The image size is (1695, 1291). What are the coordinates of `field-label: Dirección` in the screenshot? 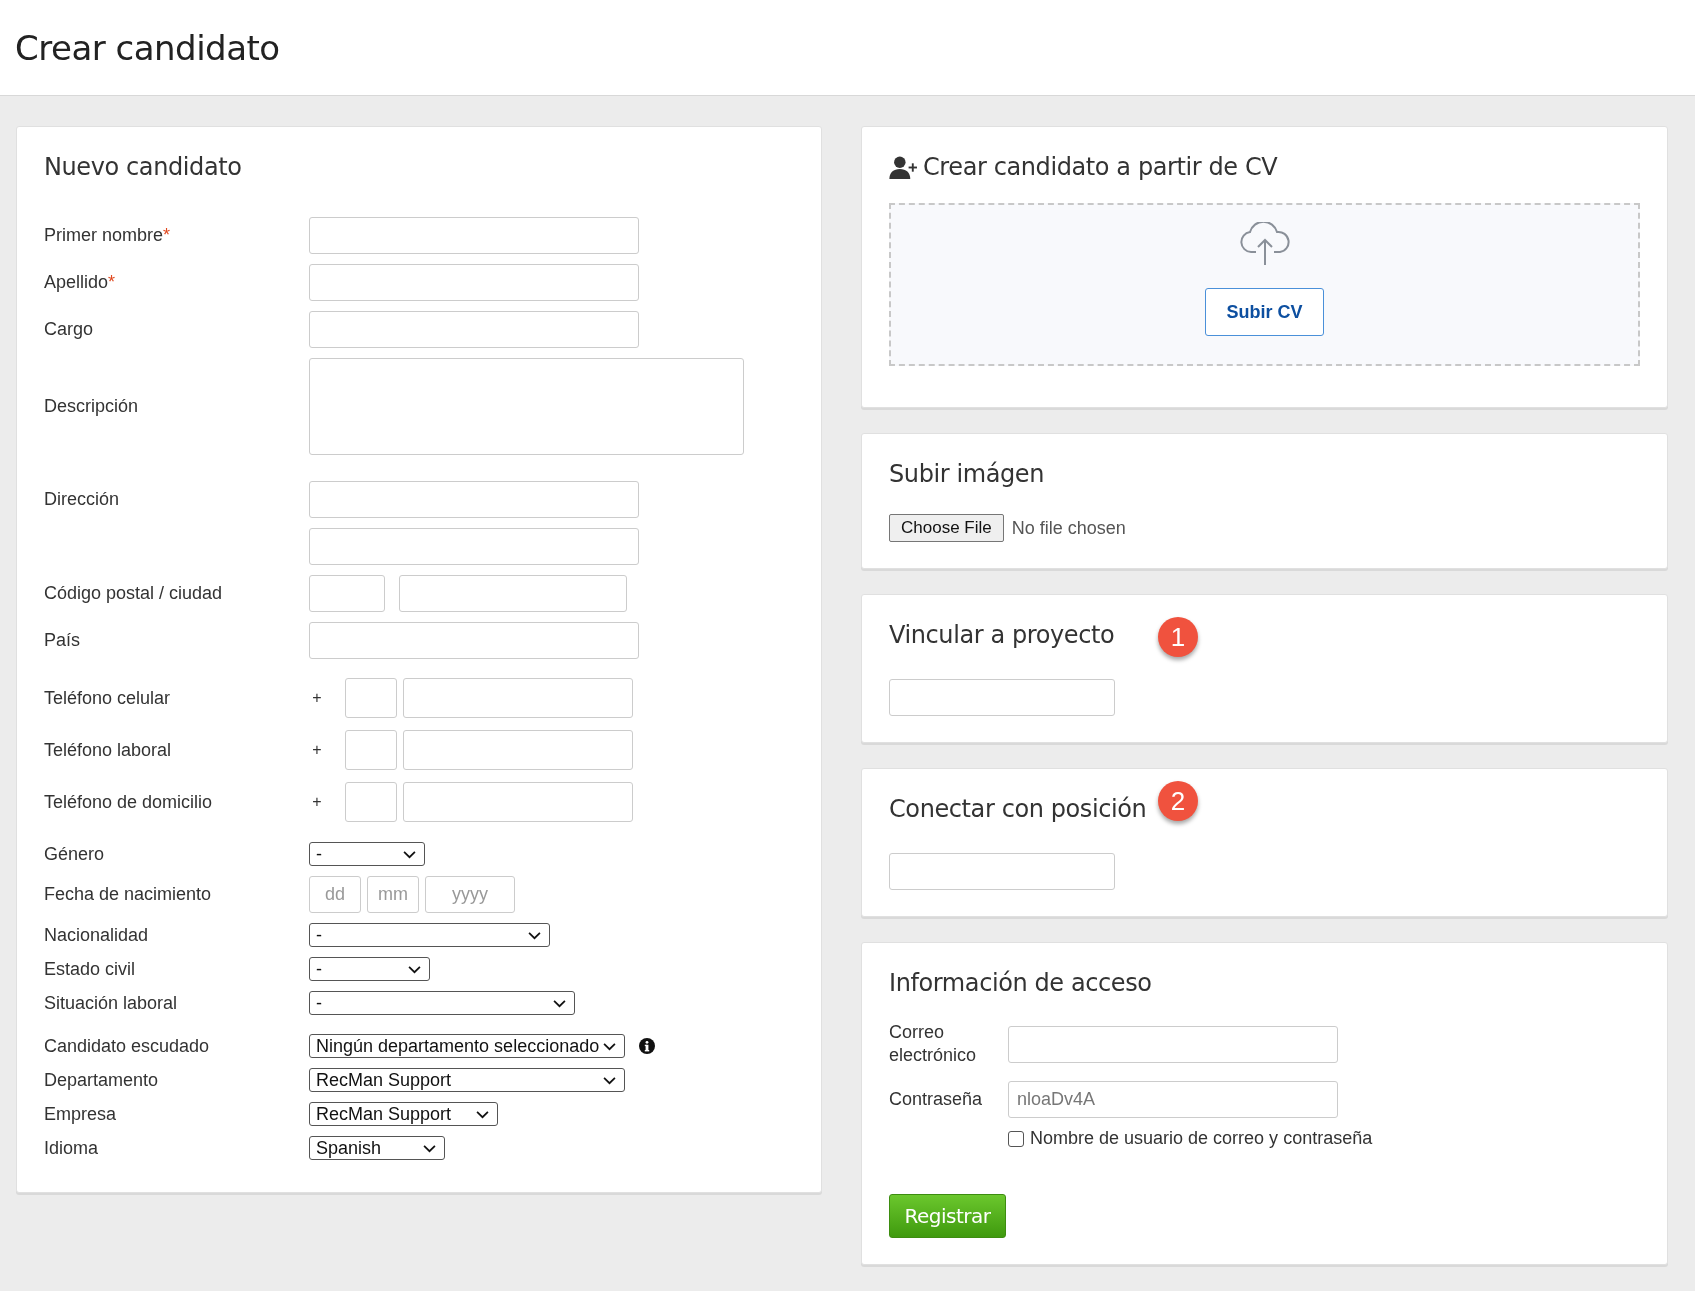 It's located at (82, 499).